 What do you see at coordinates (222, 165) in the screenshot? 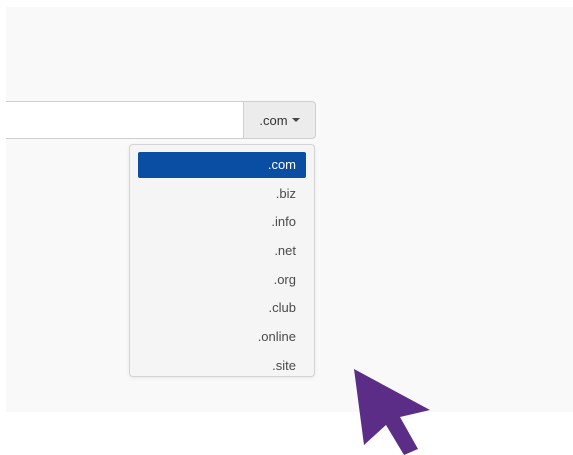
I see `tld-option-com: .com` at bounding box center [222, 165].